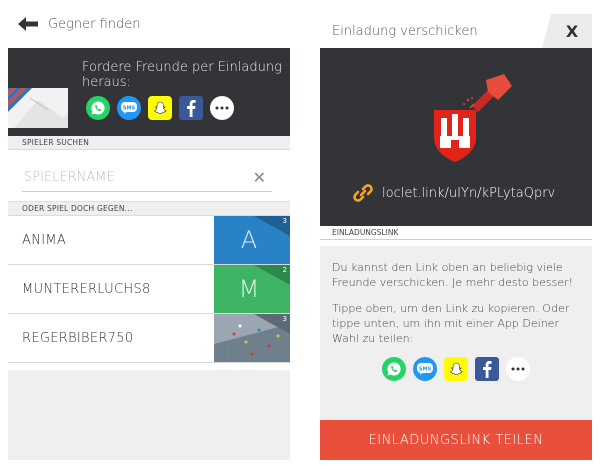 The image size is (600, 470). Describe the element at coordinates (249, 289) in the screenshot. I see `avatar-letter: M` at that location.